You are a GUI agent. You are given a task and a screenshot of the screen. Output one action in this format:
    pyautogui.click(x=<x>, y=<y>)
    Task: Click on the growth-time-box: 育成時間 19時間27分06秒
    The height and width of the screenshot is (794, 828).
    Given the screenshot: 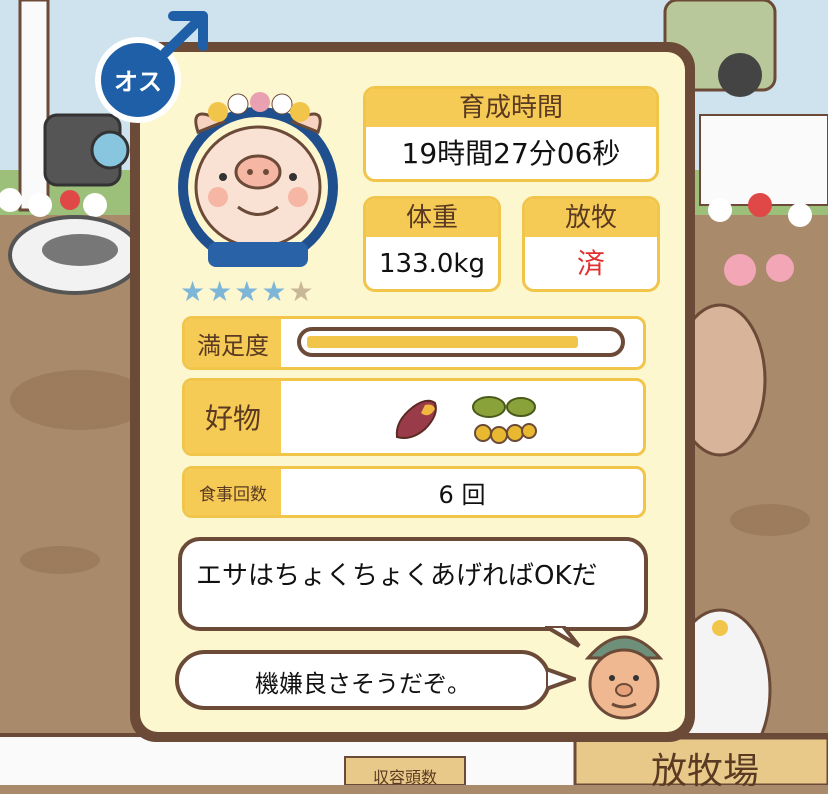 What is the action you would take?
    pyautogui.click(x=511, y=134)
    